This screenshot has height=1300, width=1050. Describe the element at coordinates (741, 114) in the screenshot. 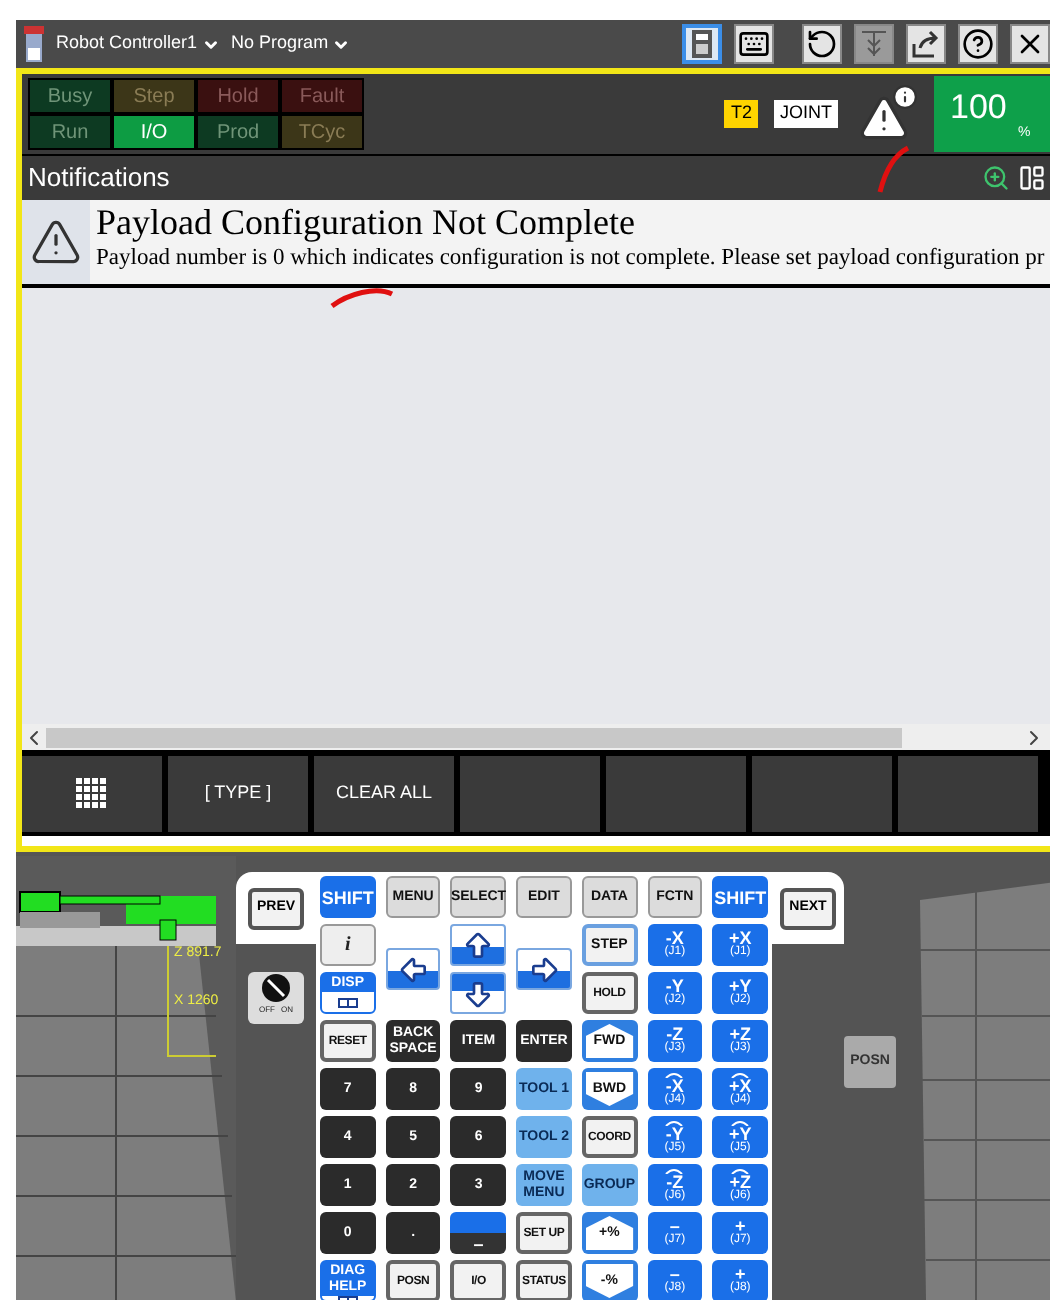

I see `mode-badge: T2` at that location.